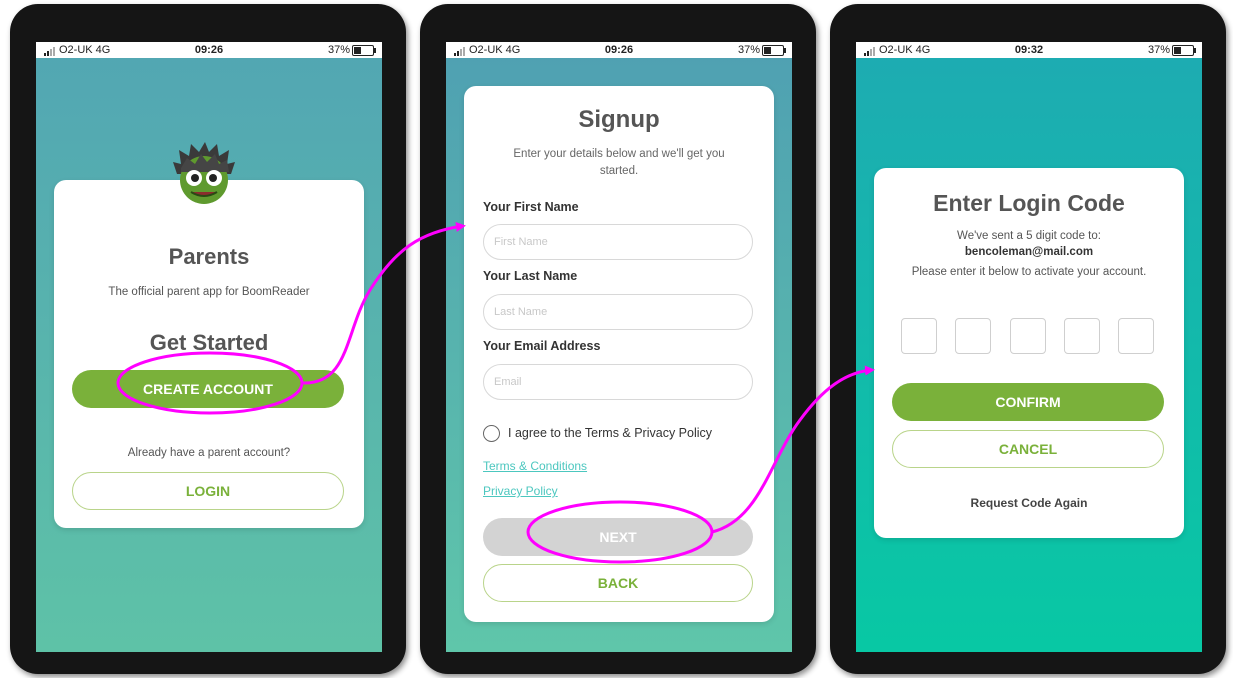 The image size is (1233, 678). What do you see at coordinates (208, 491) in the screenshot?
I see `login-button: LOGIN` at bounding box center [208, 491].